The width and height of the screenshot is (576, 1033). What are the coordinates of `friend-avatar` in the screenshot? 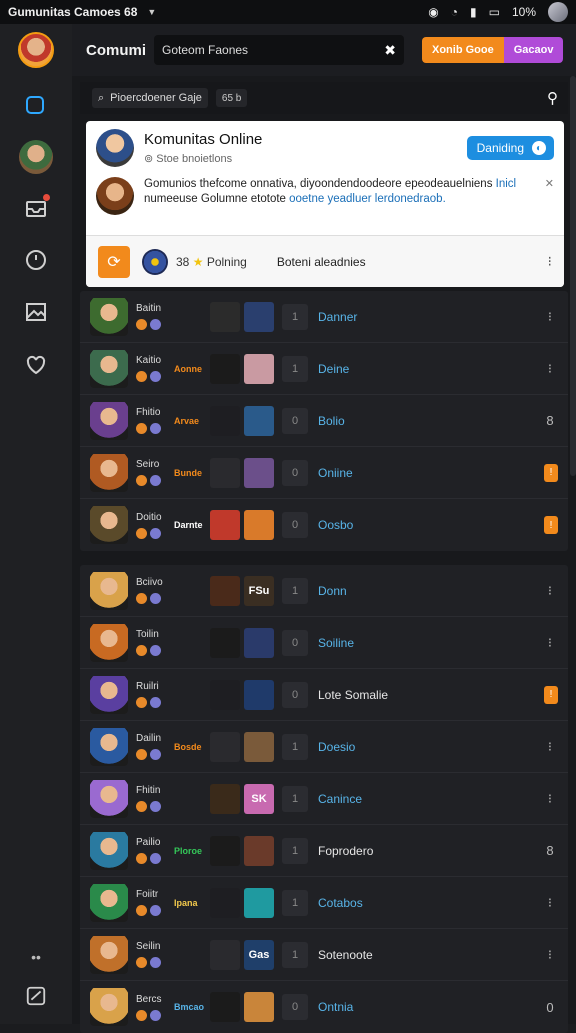 It's located at (36, 157).